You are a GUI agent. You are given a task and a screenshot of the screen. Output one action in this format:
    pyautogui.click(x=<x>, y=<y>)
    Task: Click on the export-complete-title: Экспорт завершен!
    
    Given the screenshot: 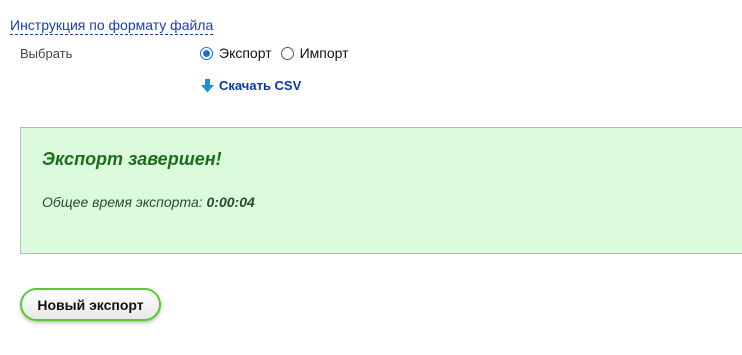 What is the action you would take?
    pyautogui.click(x=132, y=159)
    